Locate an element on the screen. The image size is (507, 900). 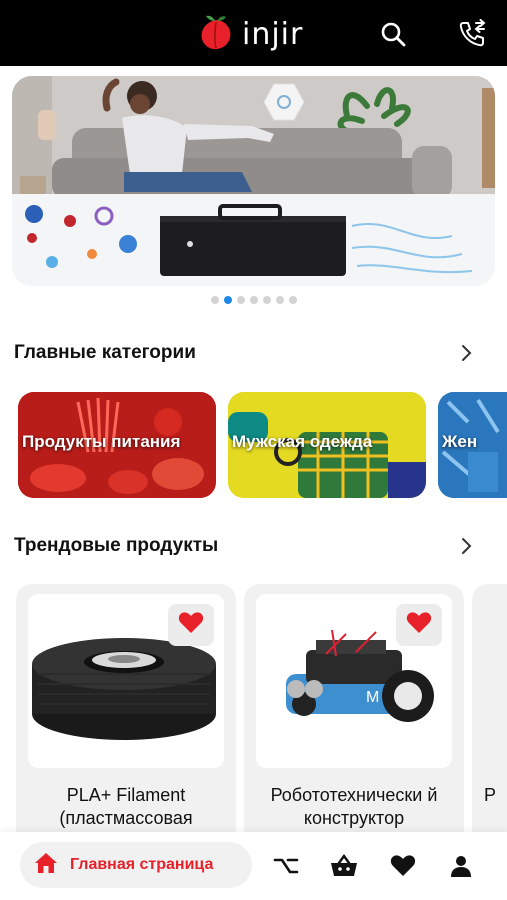
product-image: M is located at coordinates (354, 681).